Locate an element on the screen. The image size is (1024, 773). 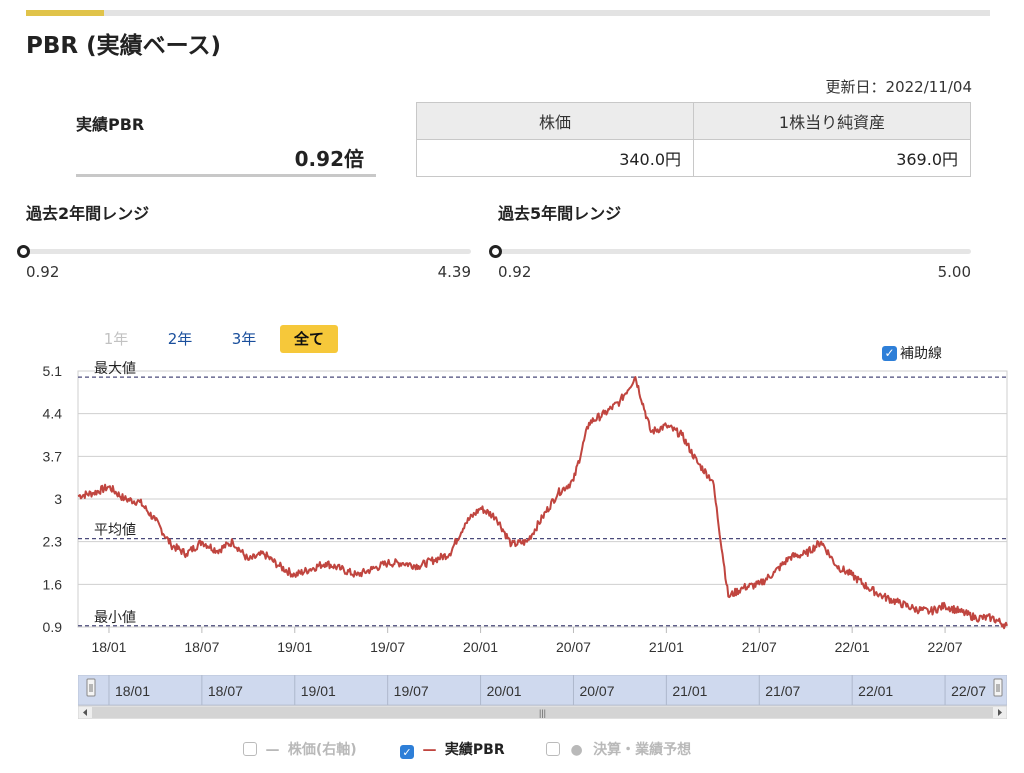
stock-info-table: 株価 1株当り純資産 340.0円 369.0円 is located at coordinates (693, 139).